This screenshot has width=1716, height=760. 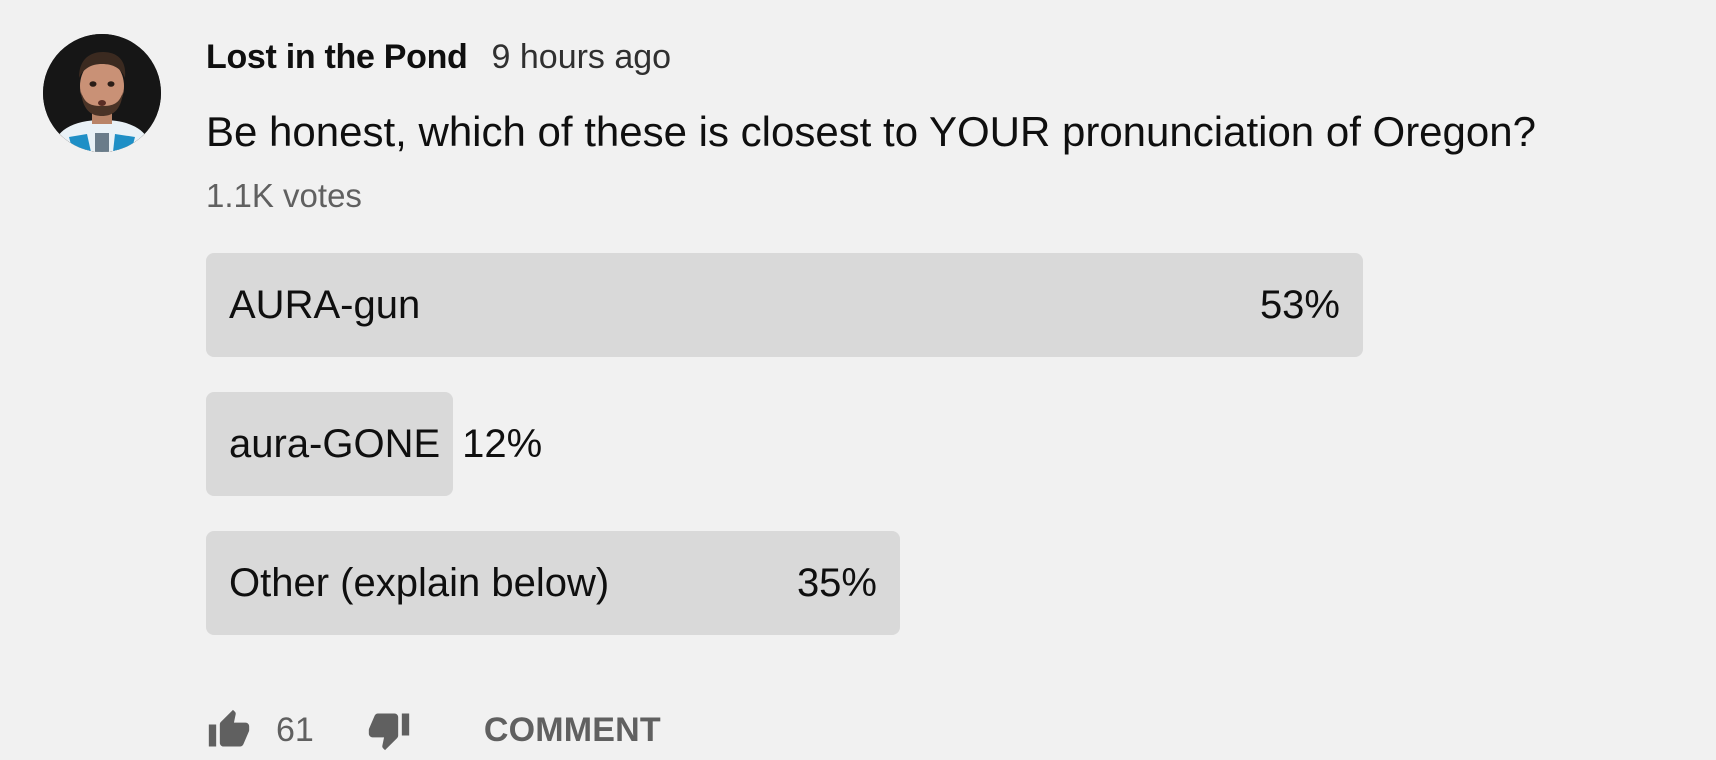 What do you see at coordinates (284, 195) in the screenshot?
I see `vote-count: 1.1K votes` at bounding box center [284, 195].